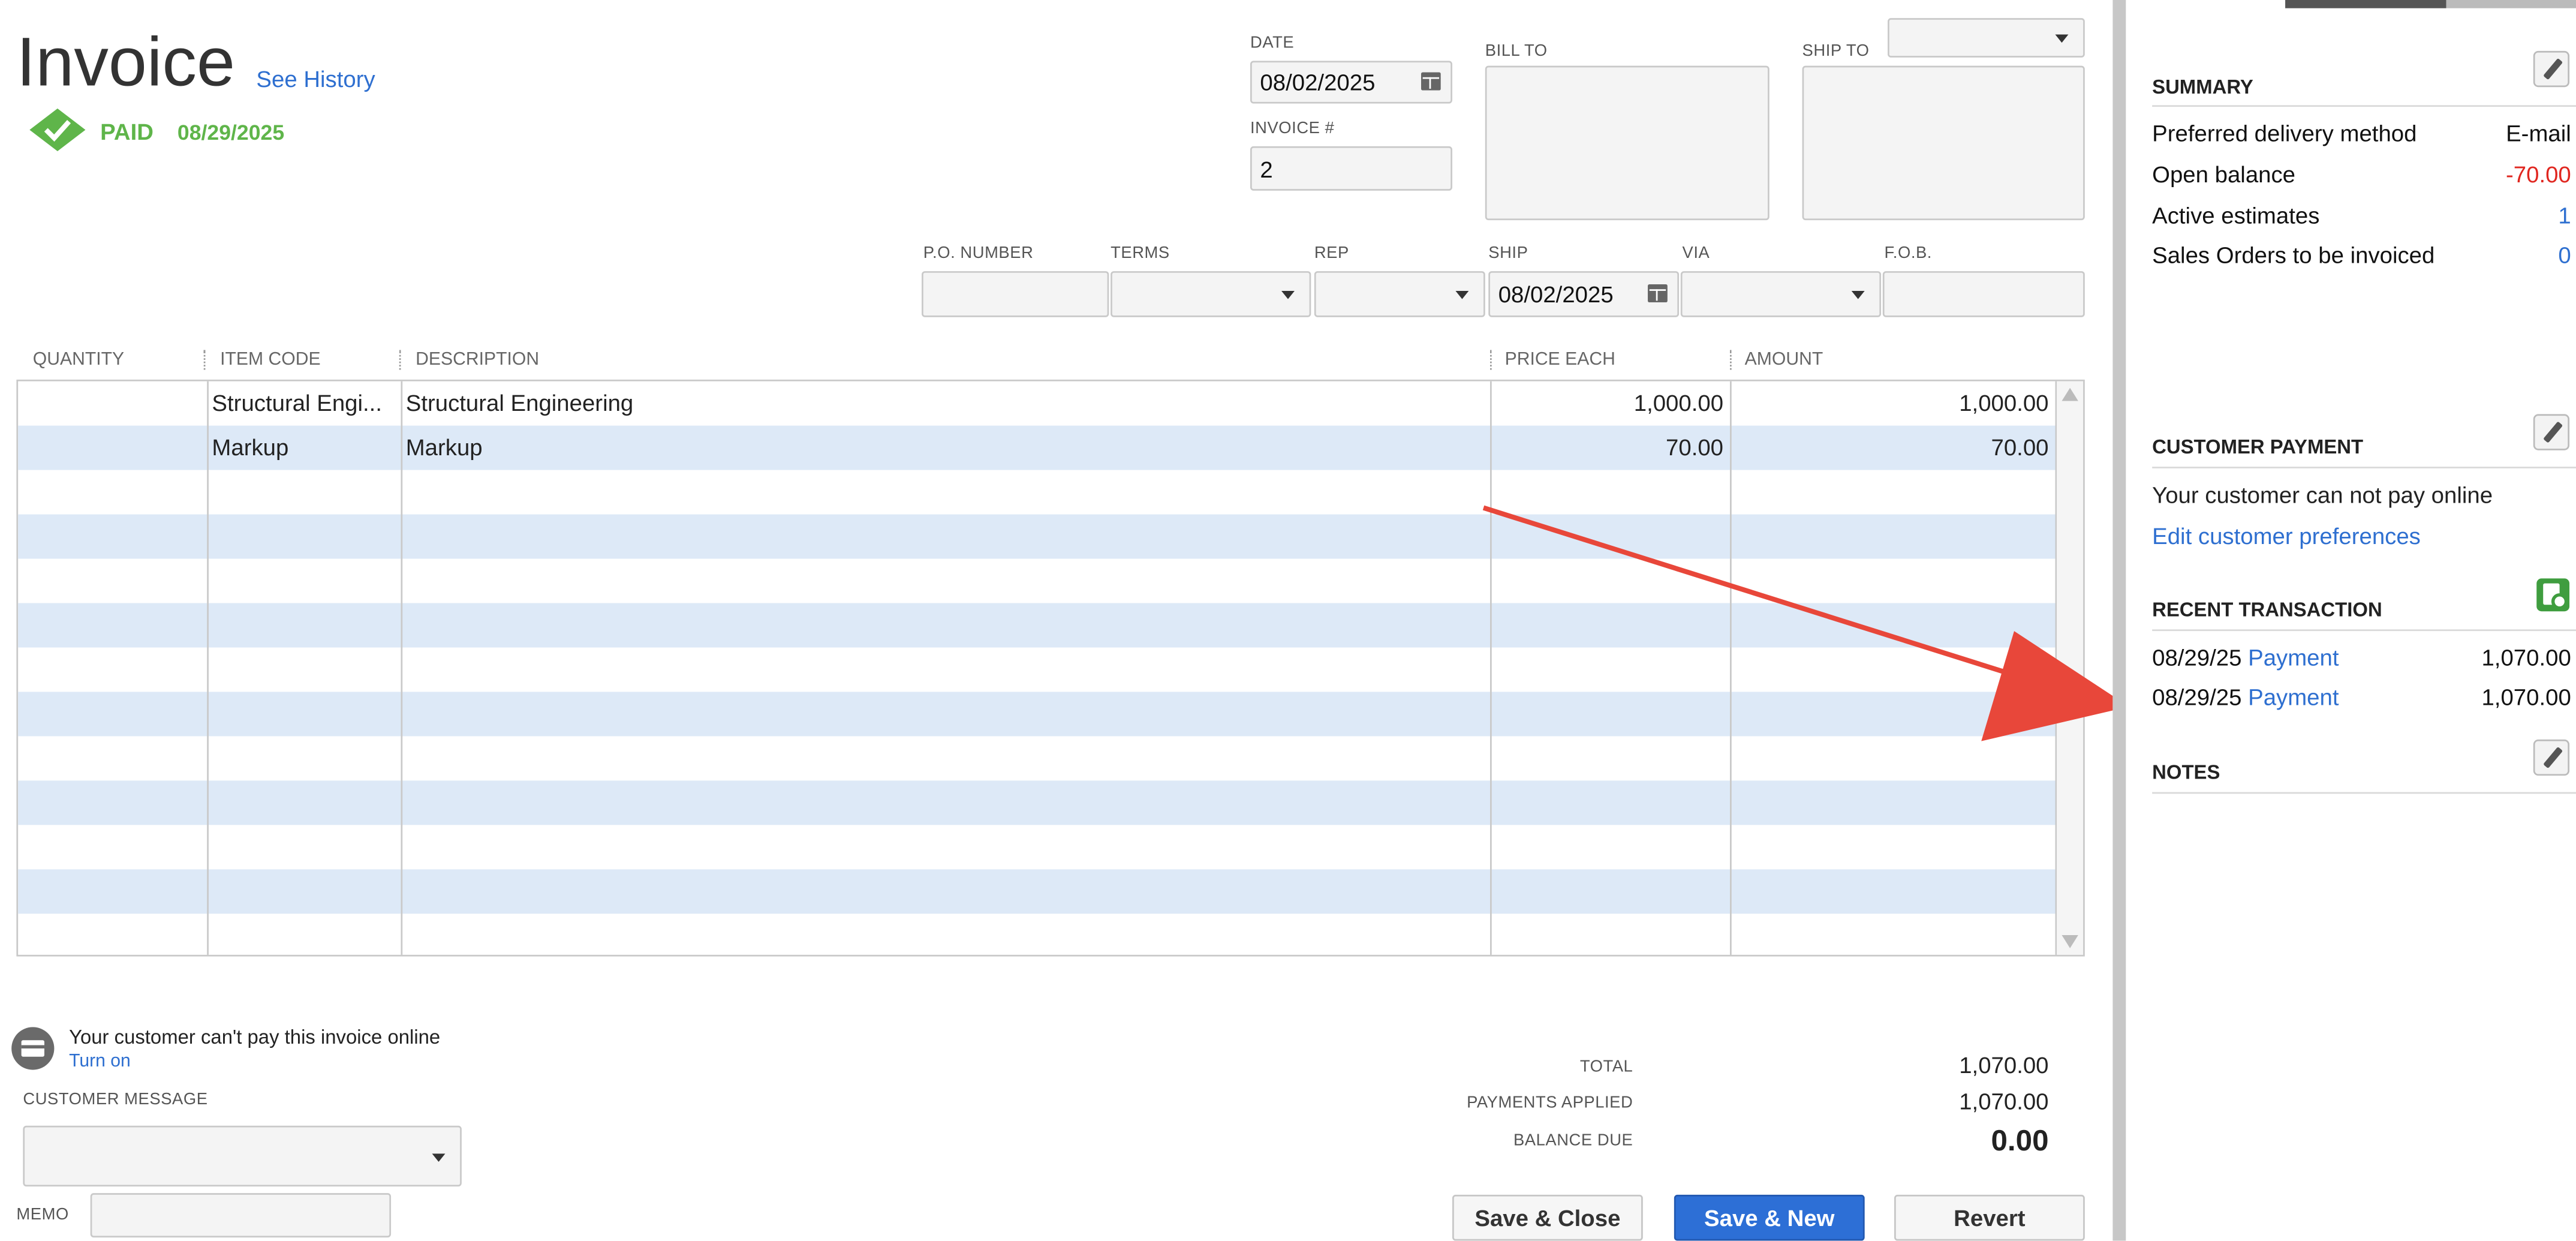 The height and width of the screenshot is (1241, 2576). Describe the element at coordinates (100, 1061) in the screenshot. I see `turn-on-link: Turn on` at that location.